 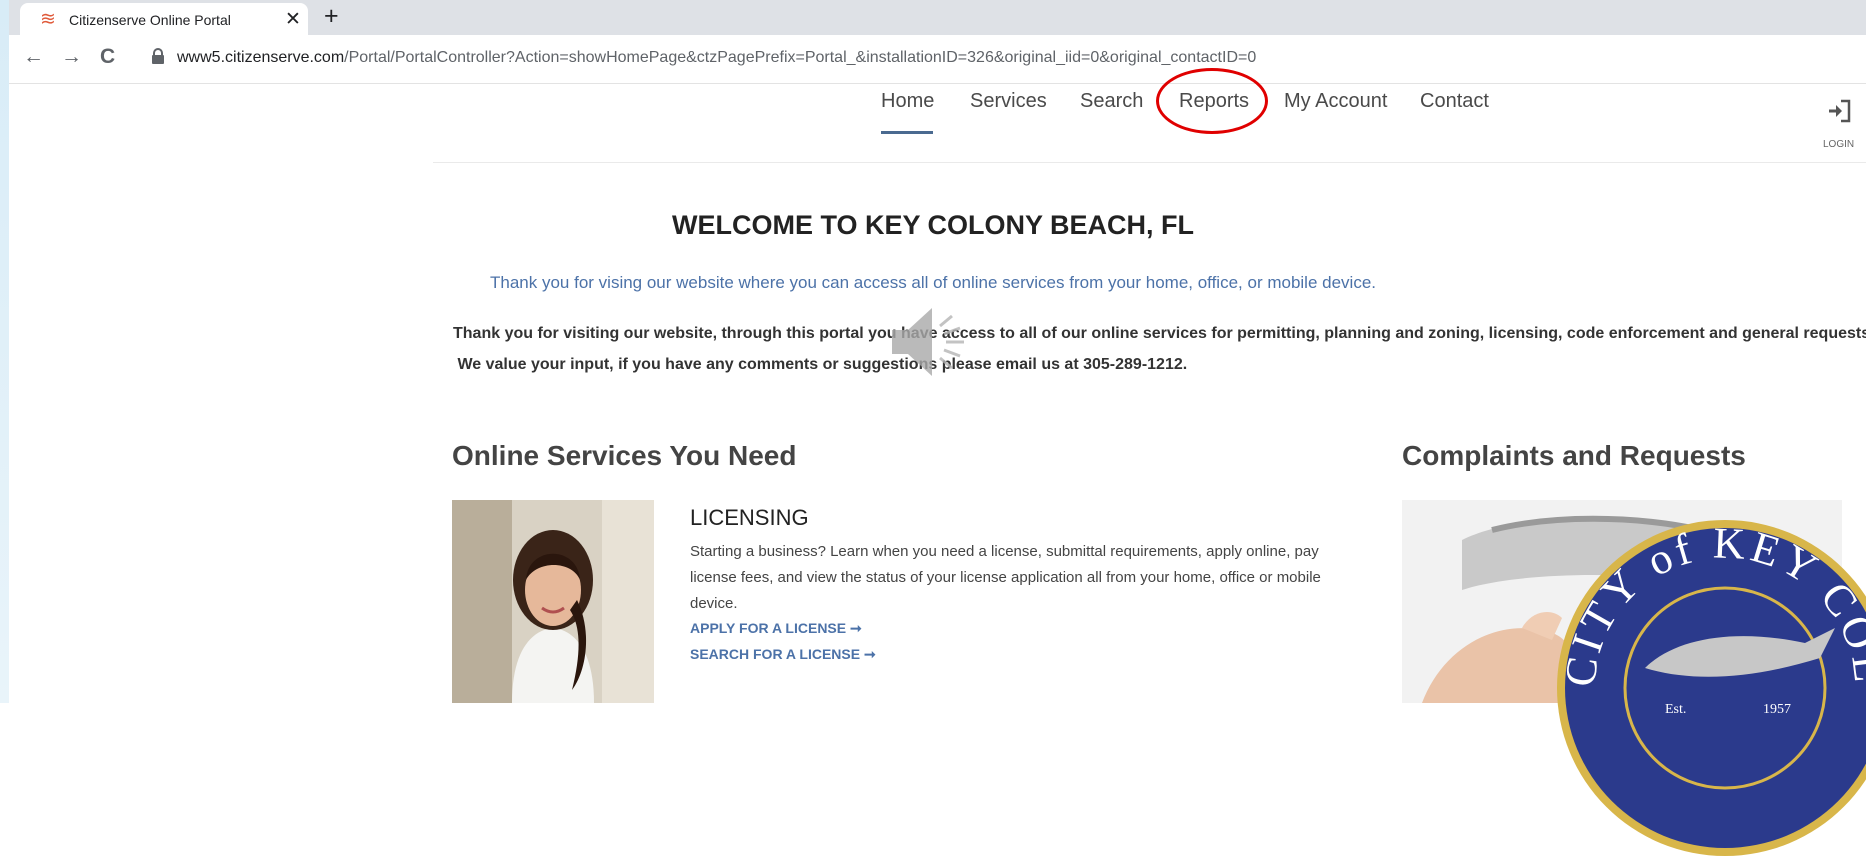 I want to click on page-title: WELCOME TO KEY COLONY BEACH, FL, so click(x=933, y=225).